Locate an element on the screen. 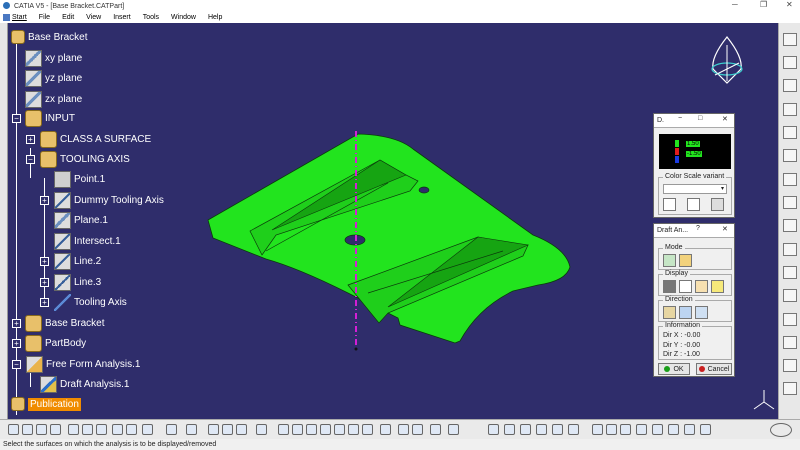  undo-icon is located at coordinates (117, 429).